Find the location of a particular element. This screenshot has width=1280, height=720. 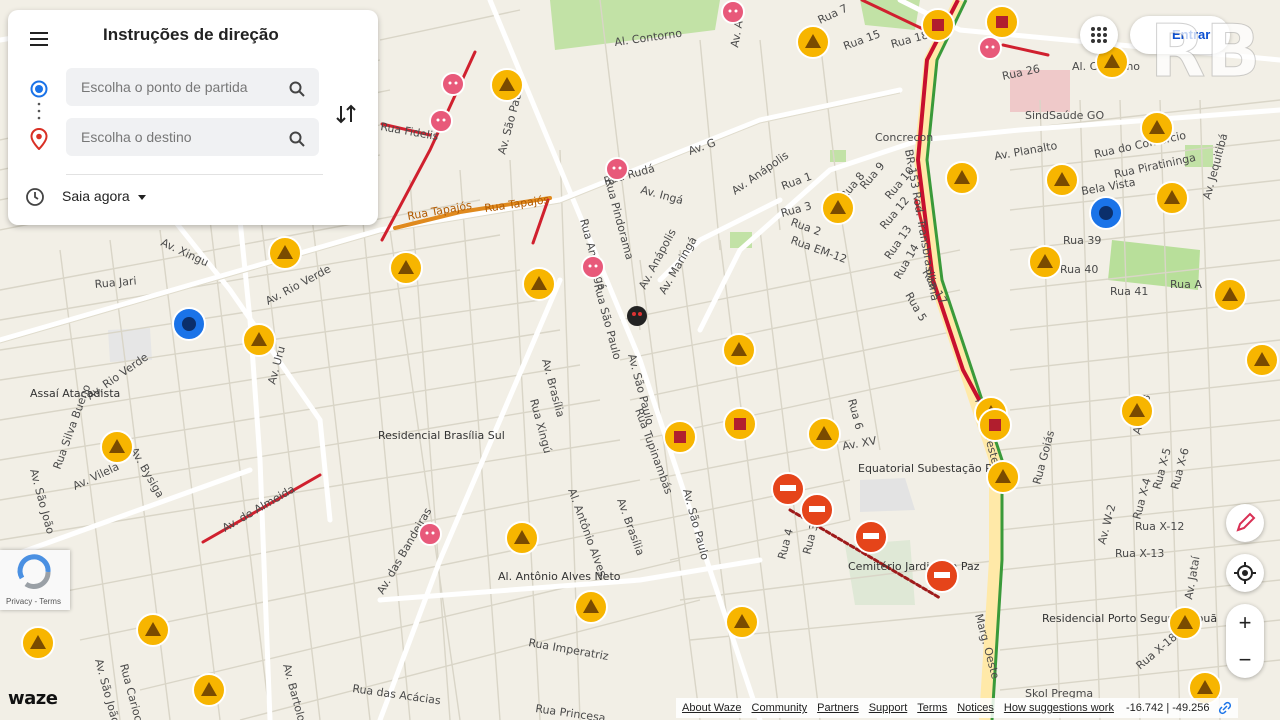

swap-icon is located at coordinates (346, 114).